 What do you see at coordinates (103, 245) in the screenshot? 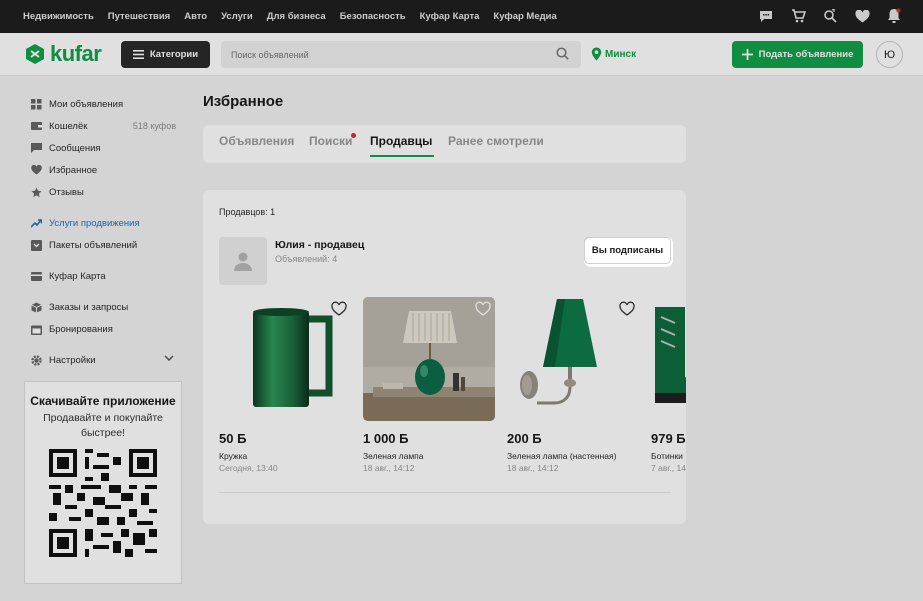
I see `sidebar-item-ad-packages: Пакеты объявлений` at bounding box center [103, 245].